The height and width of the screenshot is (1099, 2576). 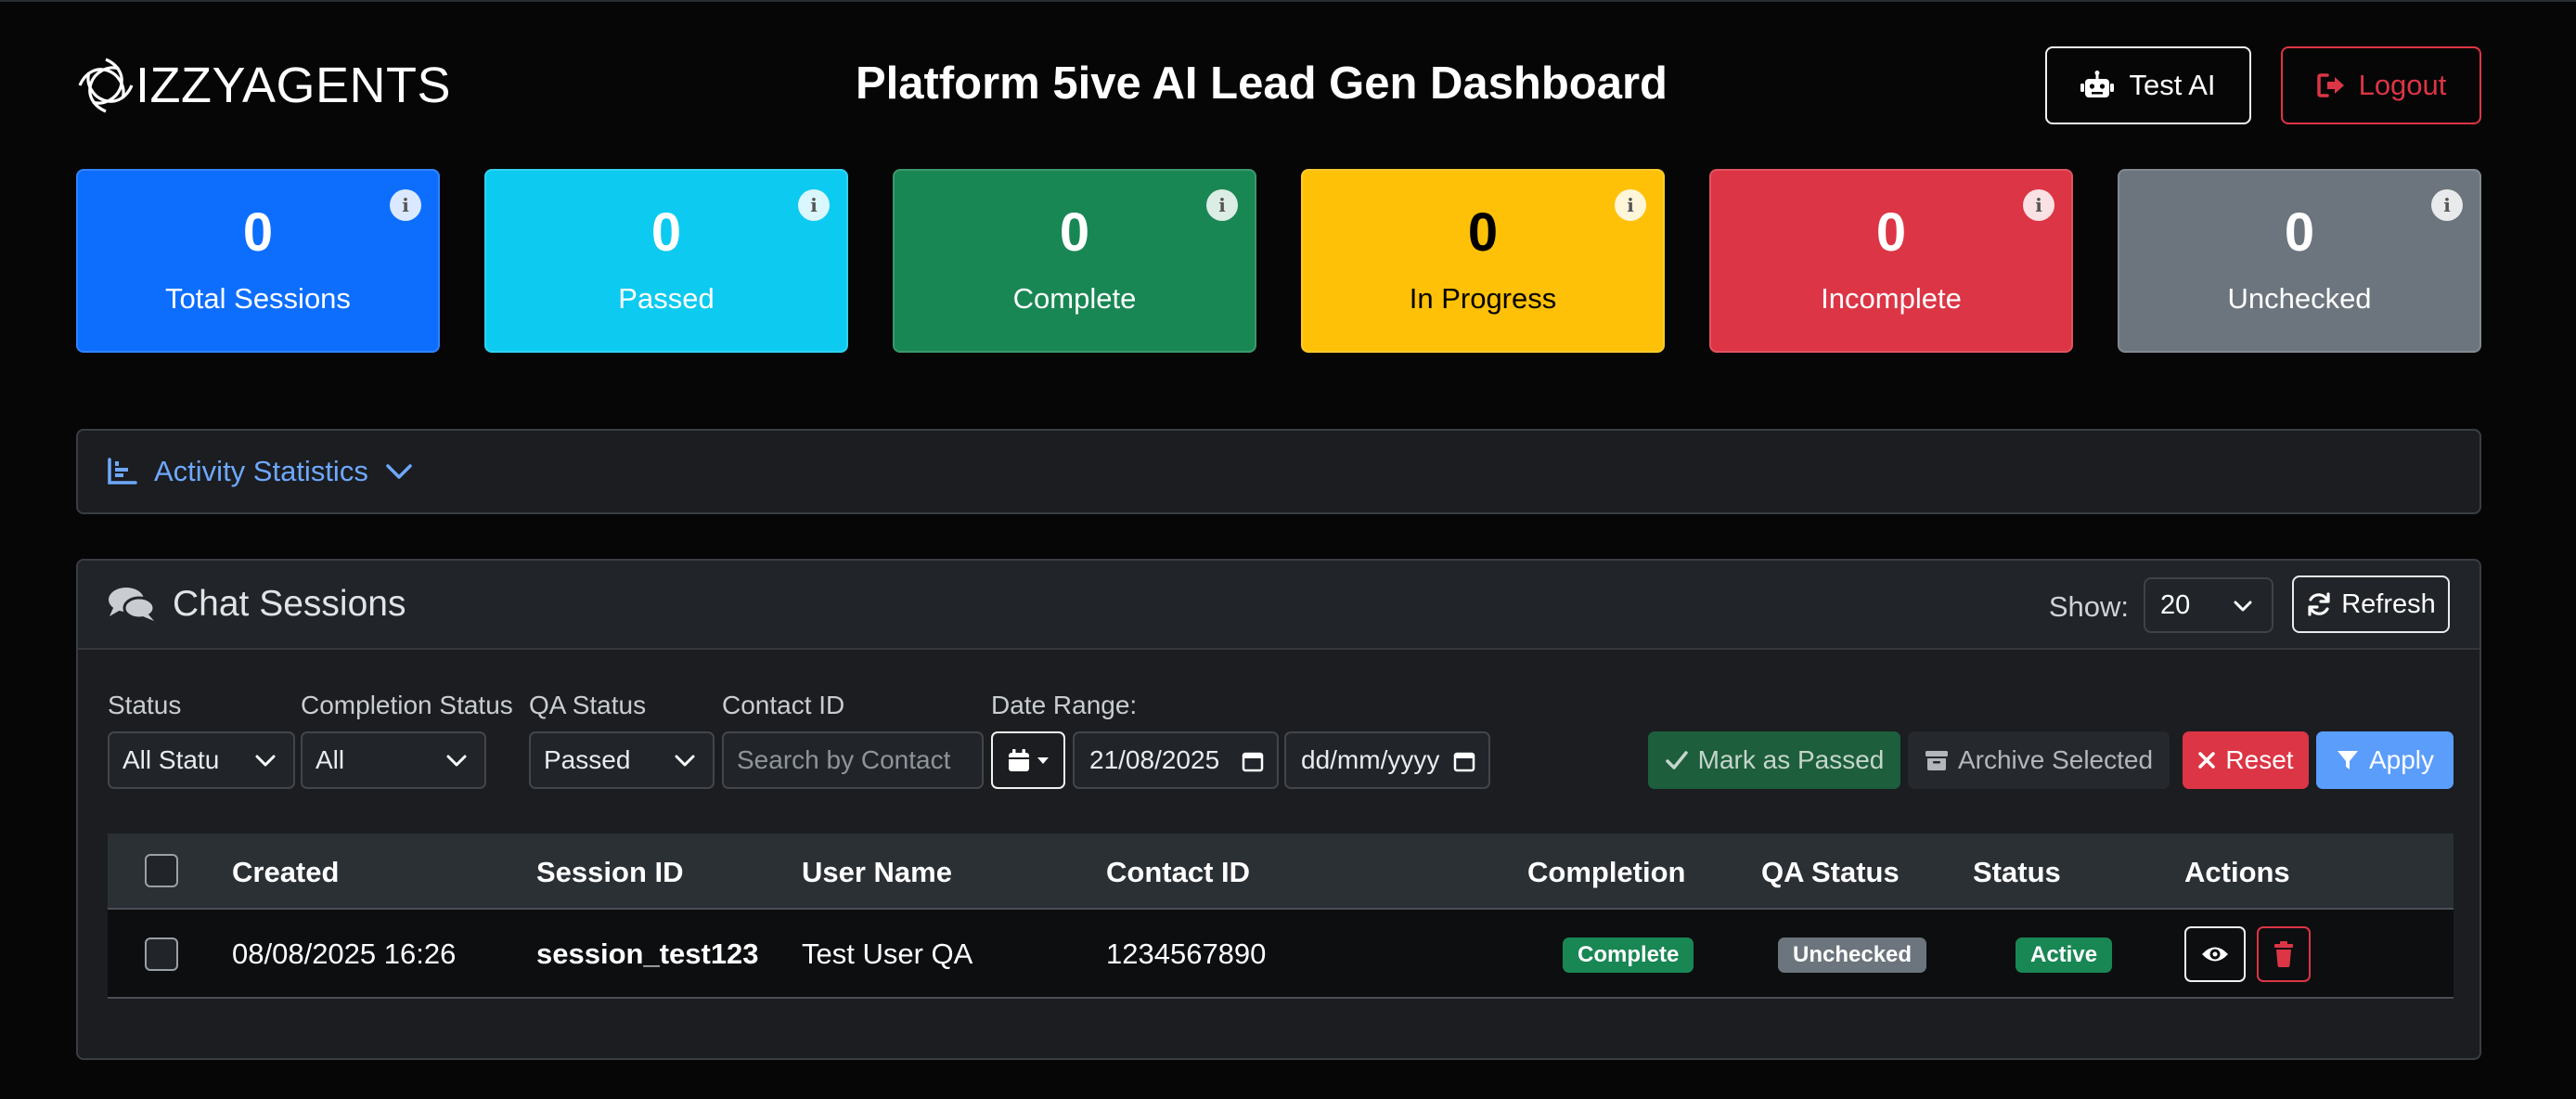 What do you see at coordinates (2237, 872) in the screenshot?
I see `column-header-actions: Actions` at bounding box center [2237, 872].